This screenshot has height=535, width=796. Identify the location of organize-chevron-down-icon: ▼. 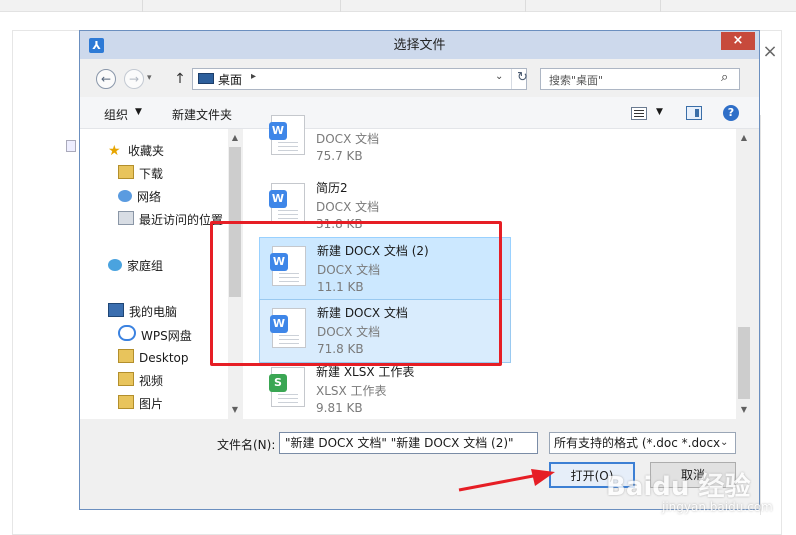
(138, 112).